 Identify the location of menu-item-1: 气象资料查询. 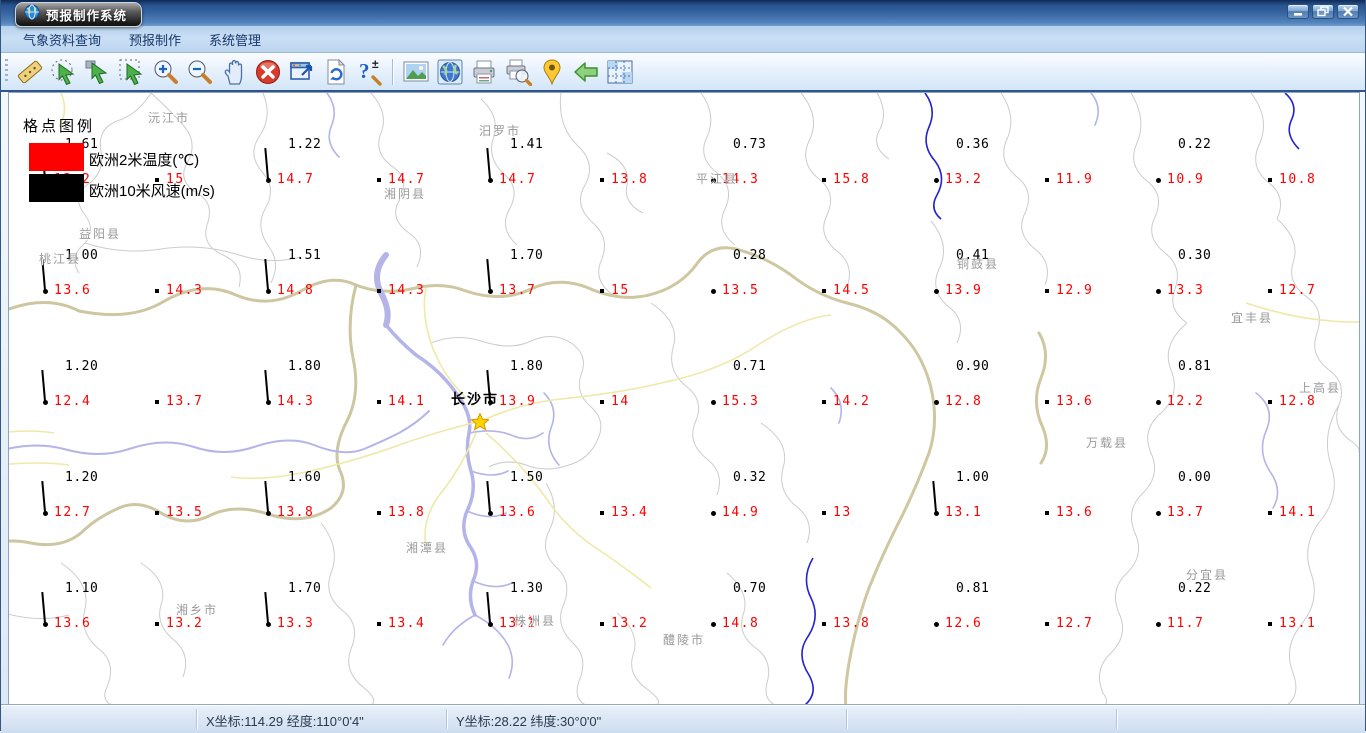
(62, 39).